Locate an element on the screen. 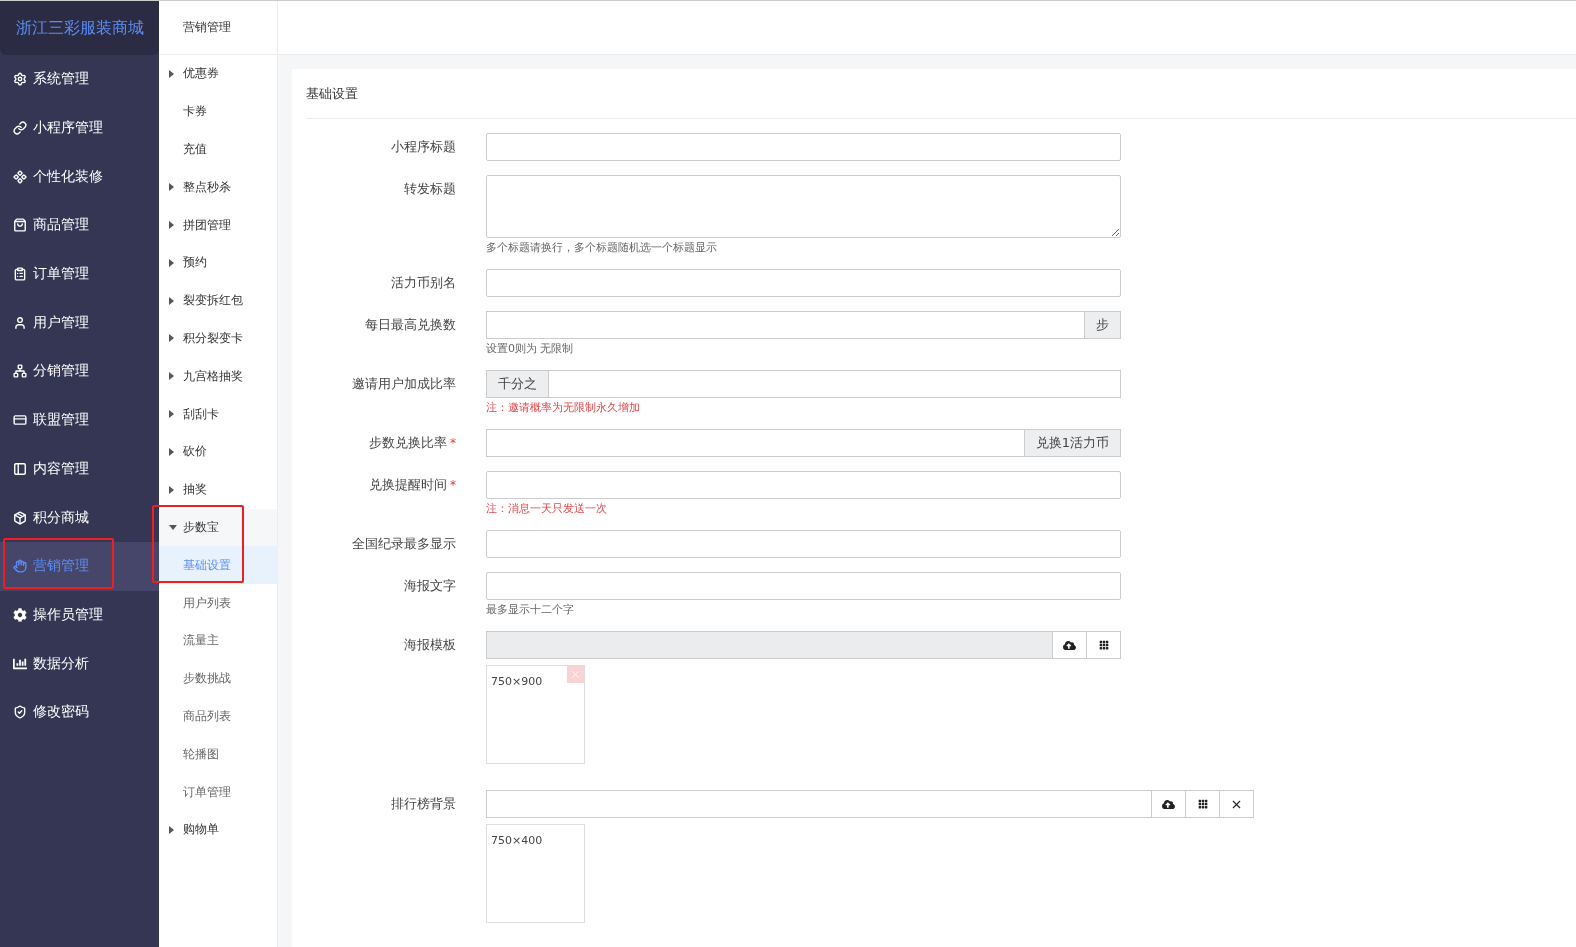  gallery-button is located at coordinates (1203, 804).